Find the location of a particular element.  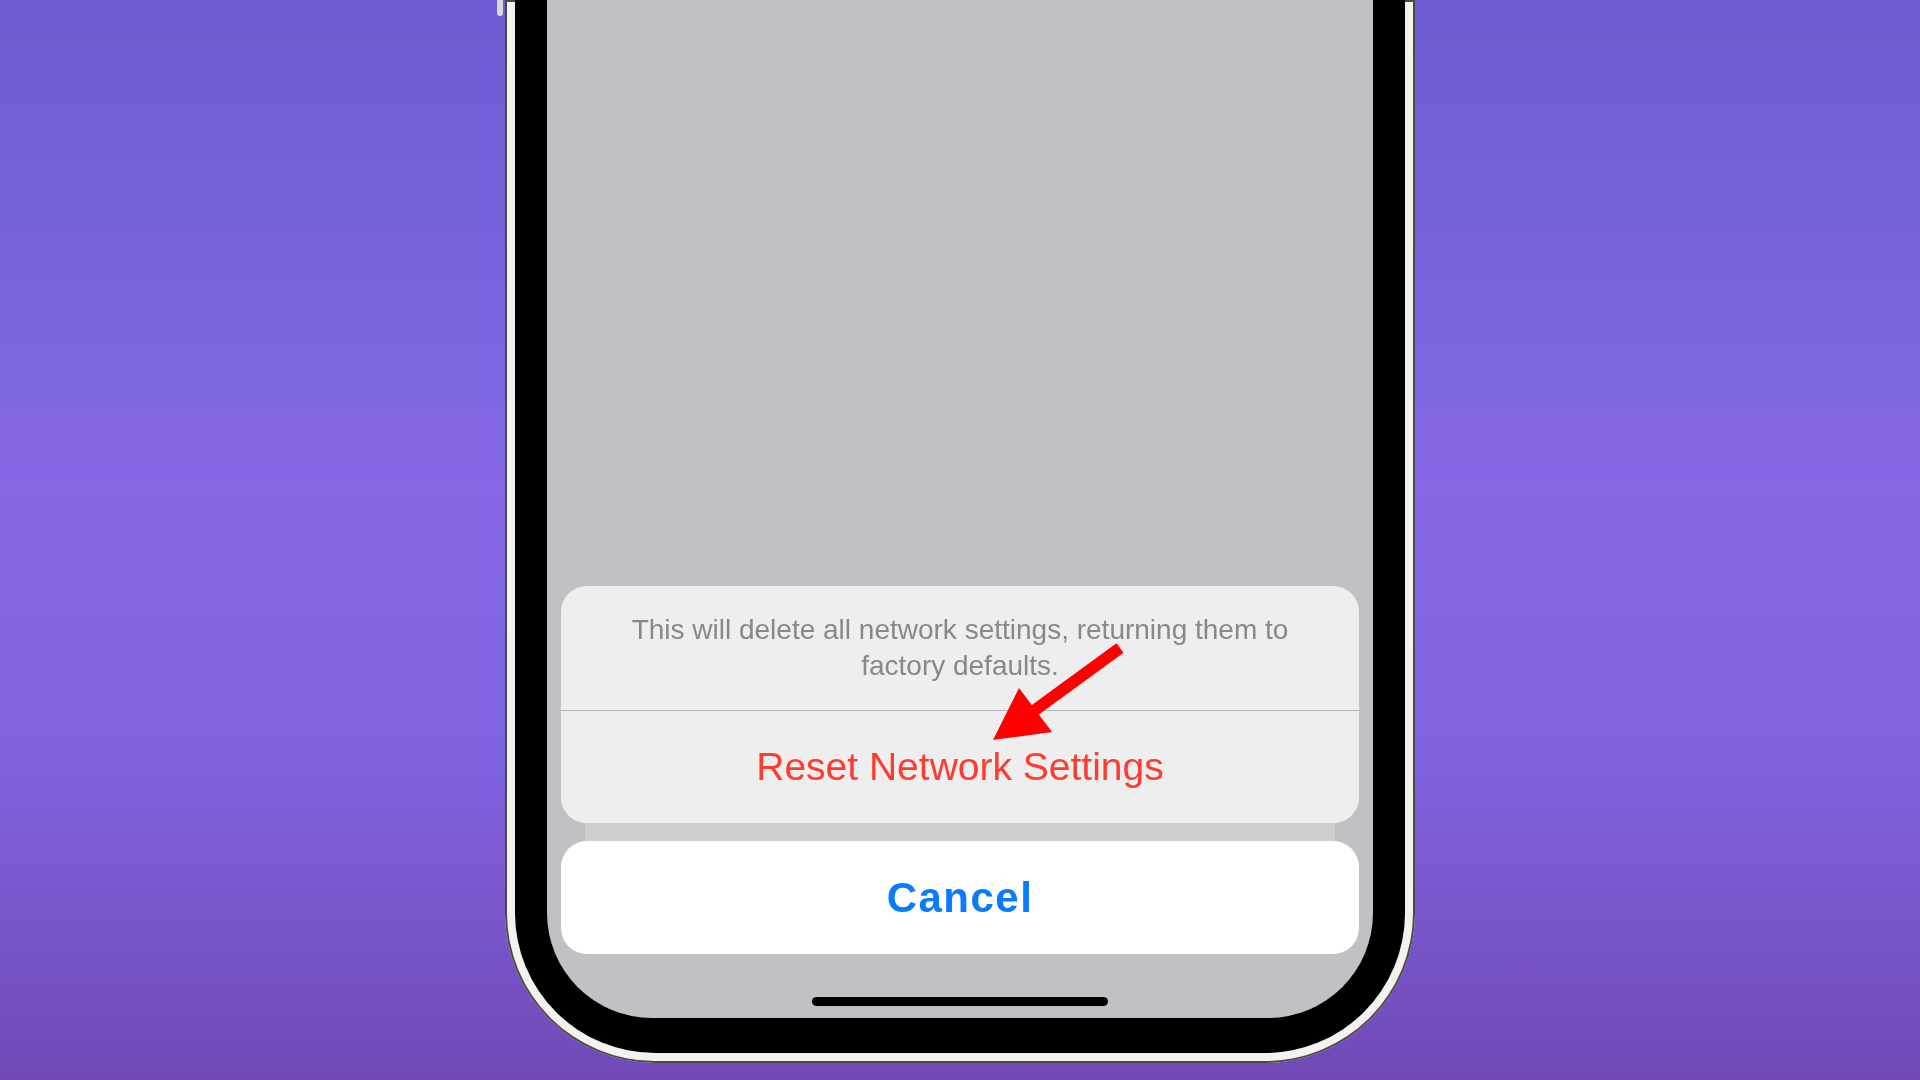

cancel-button: Cancel is located at coordinates (960, 897).